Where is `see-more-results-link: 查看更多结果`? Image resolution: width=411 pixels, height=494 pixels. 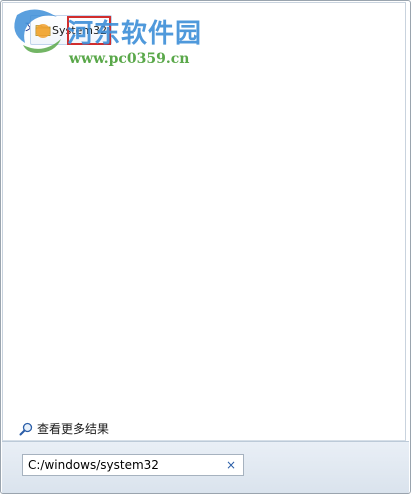 see-more-results-link: 查看更多结果 is located at coordinates (64, 428).